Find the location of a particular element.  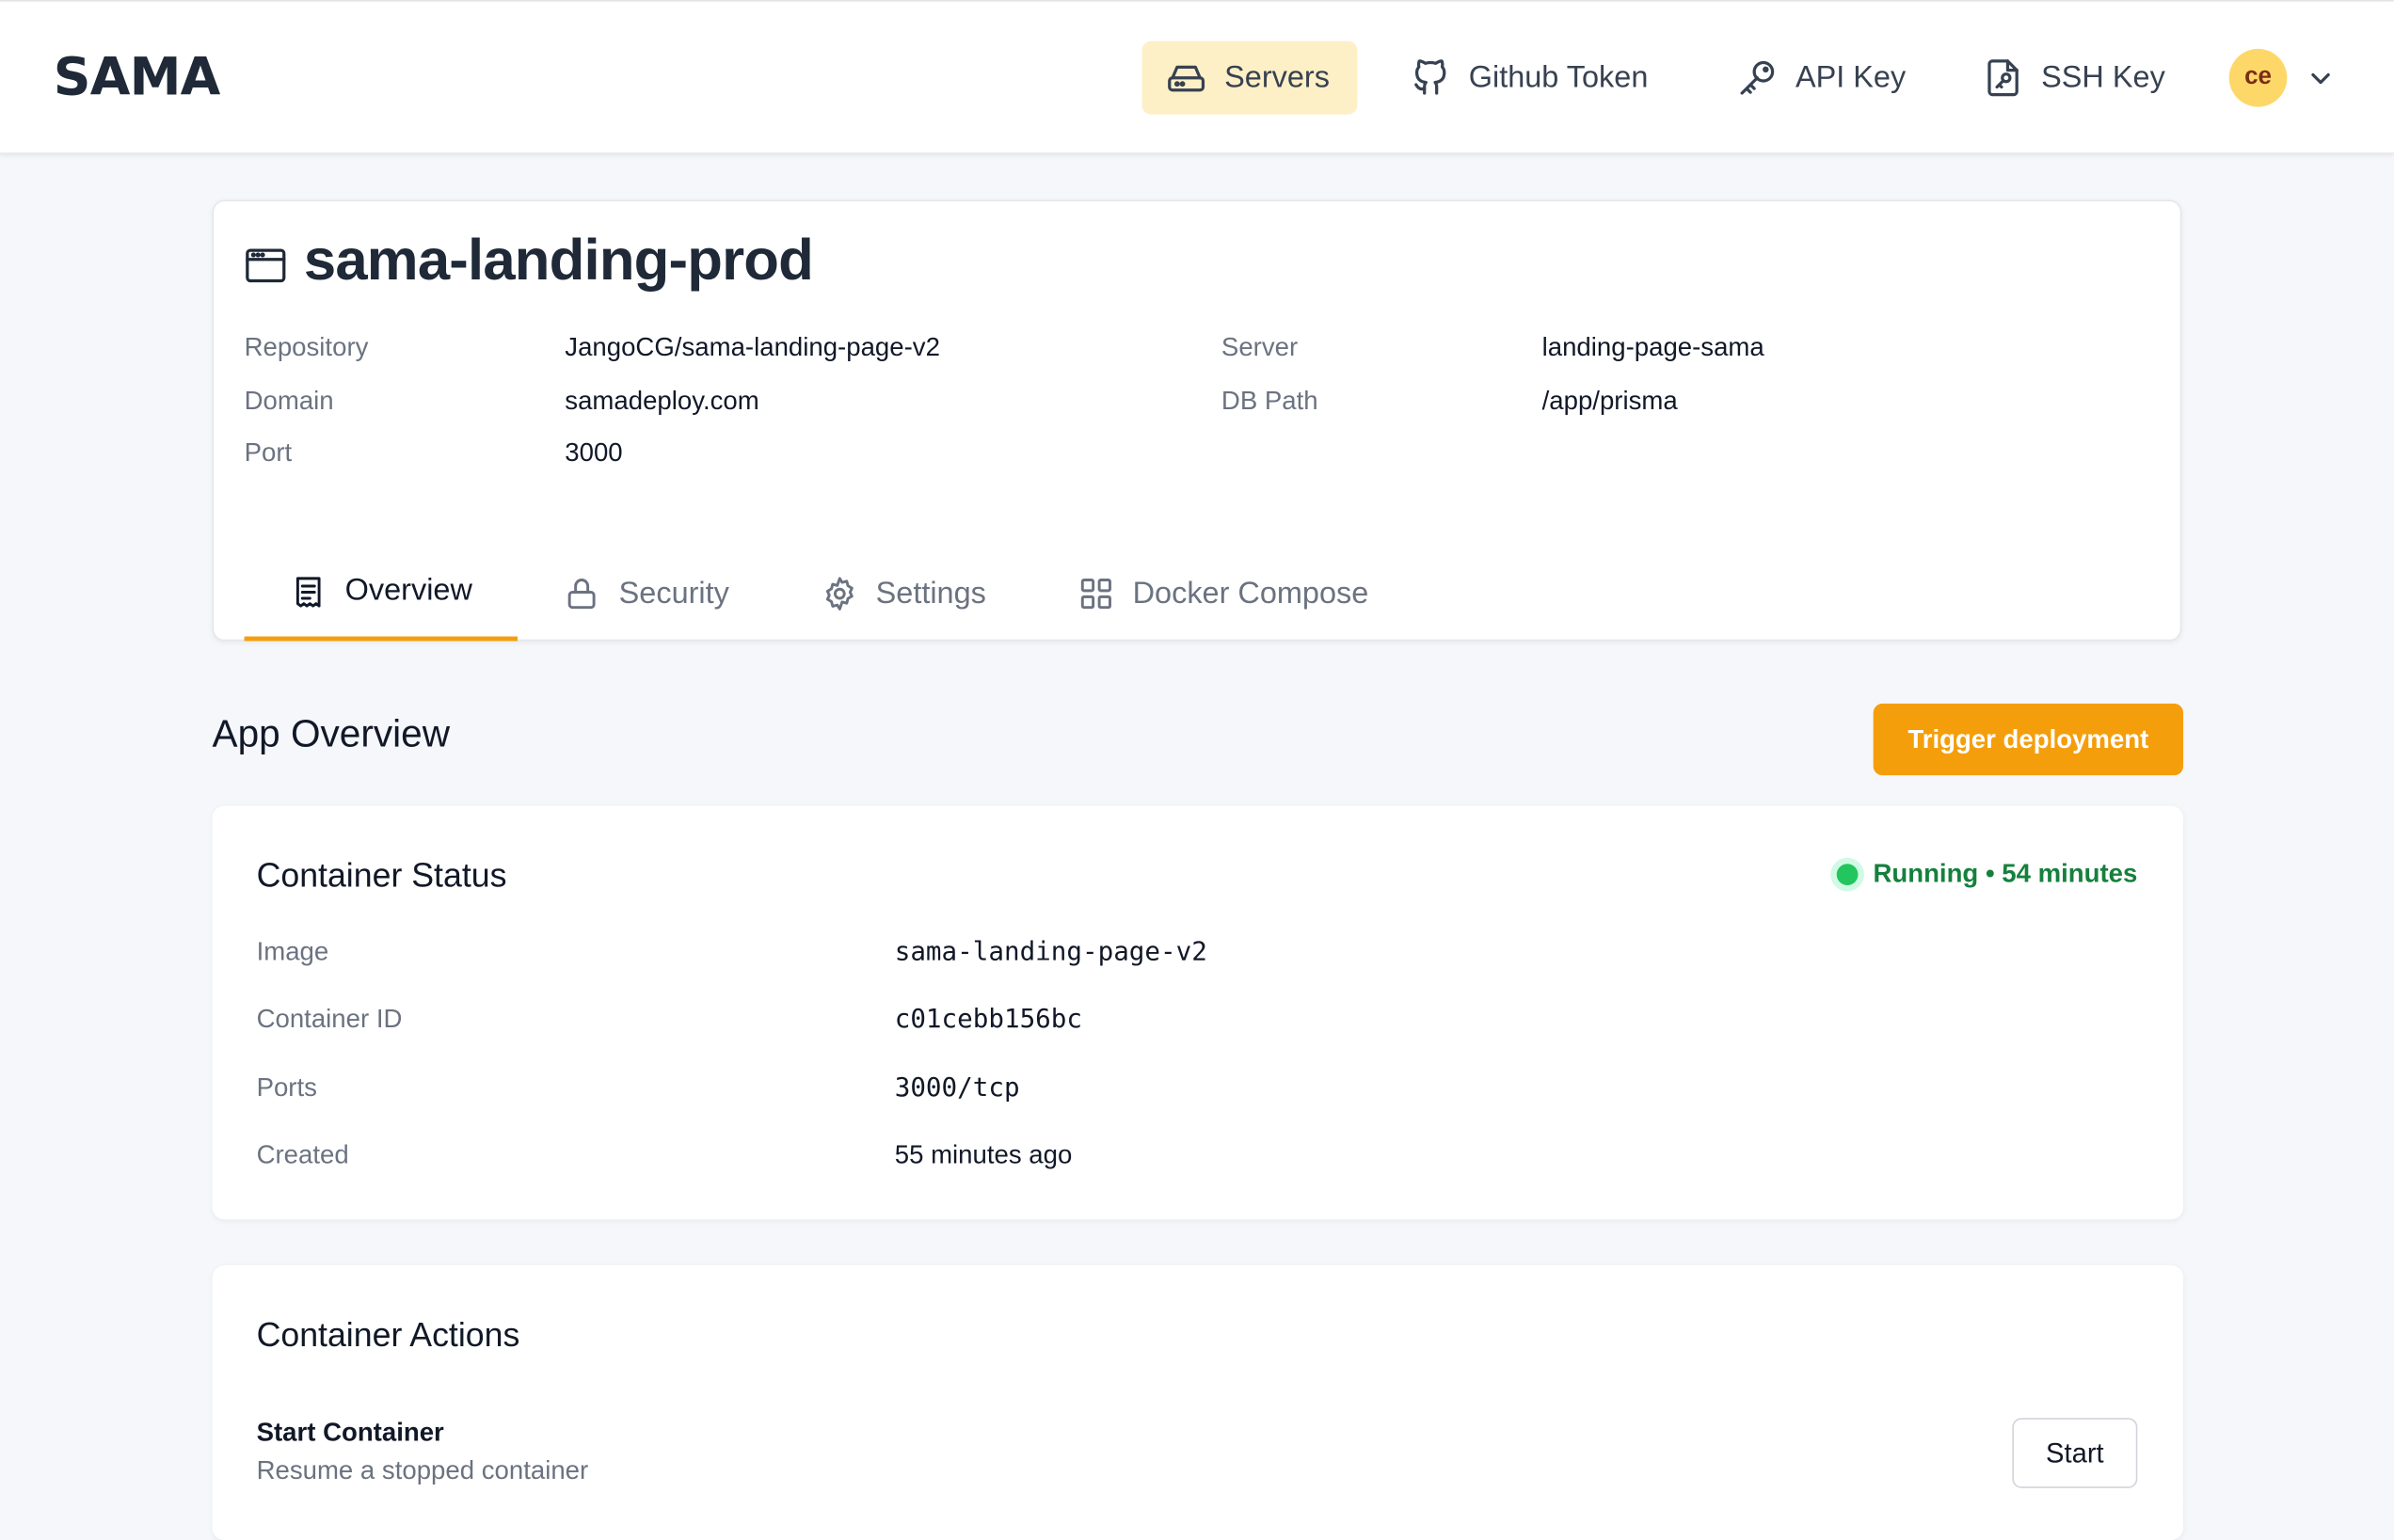

tab-overview: Overview is located at coordinates (381, 594).